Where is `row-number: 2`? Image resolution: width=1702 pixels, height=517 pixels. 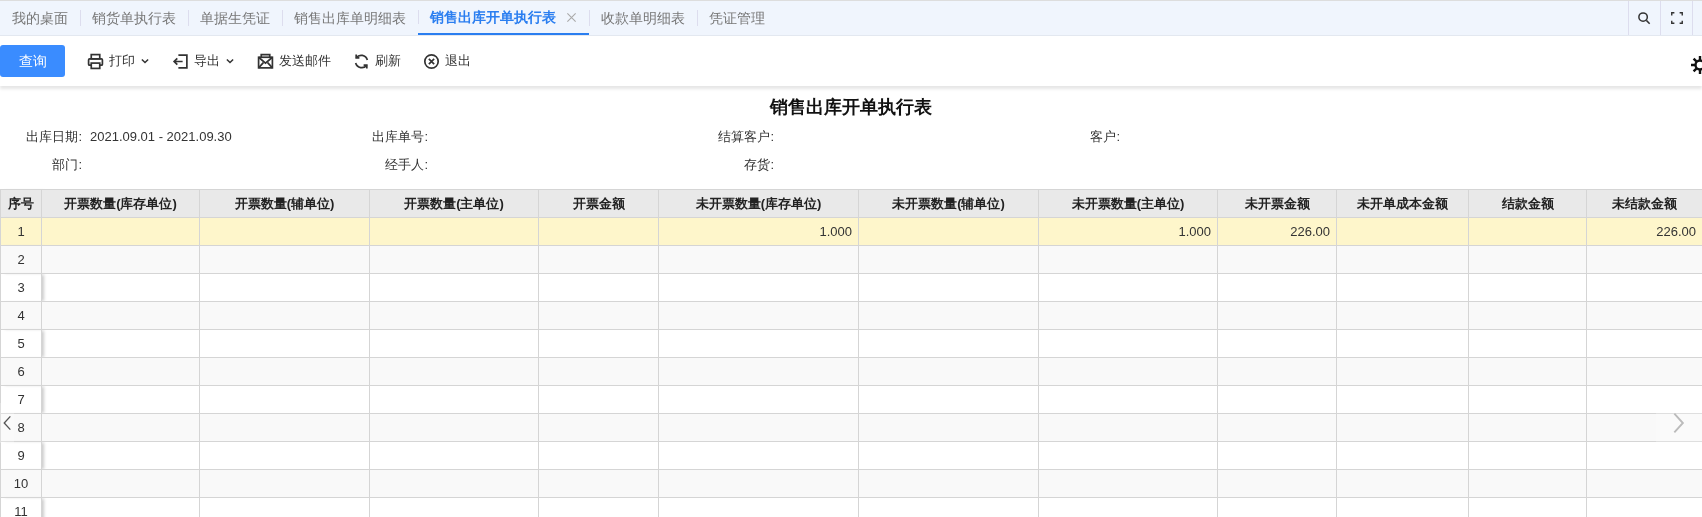
row-number: 2 is located at coordinates (21, 259).